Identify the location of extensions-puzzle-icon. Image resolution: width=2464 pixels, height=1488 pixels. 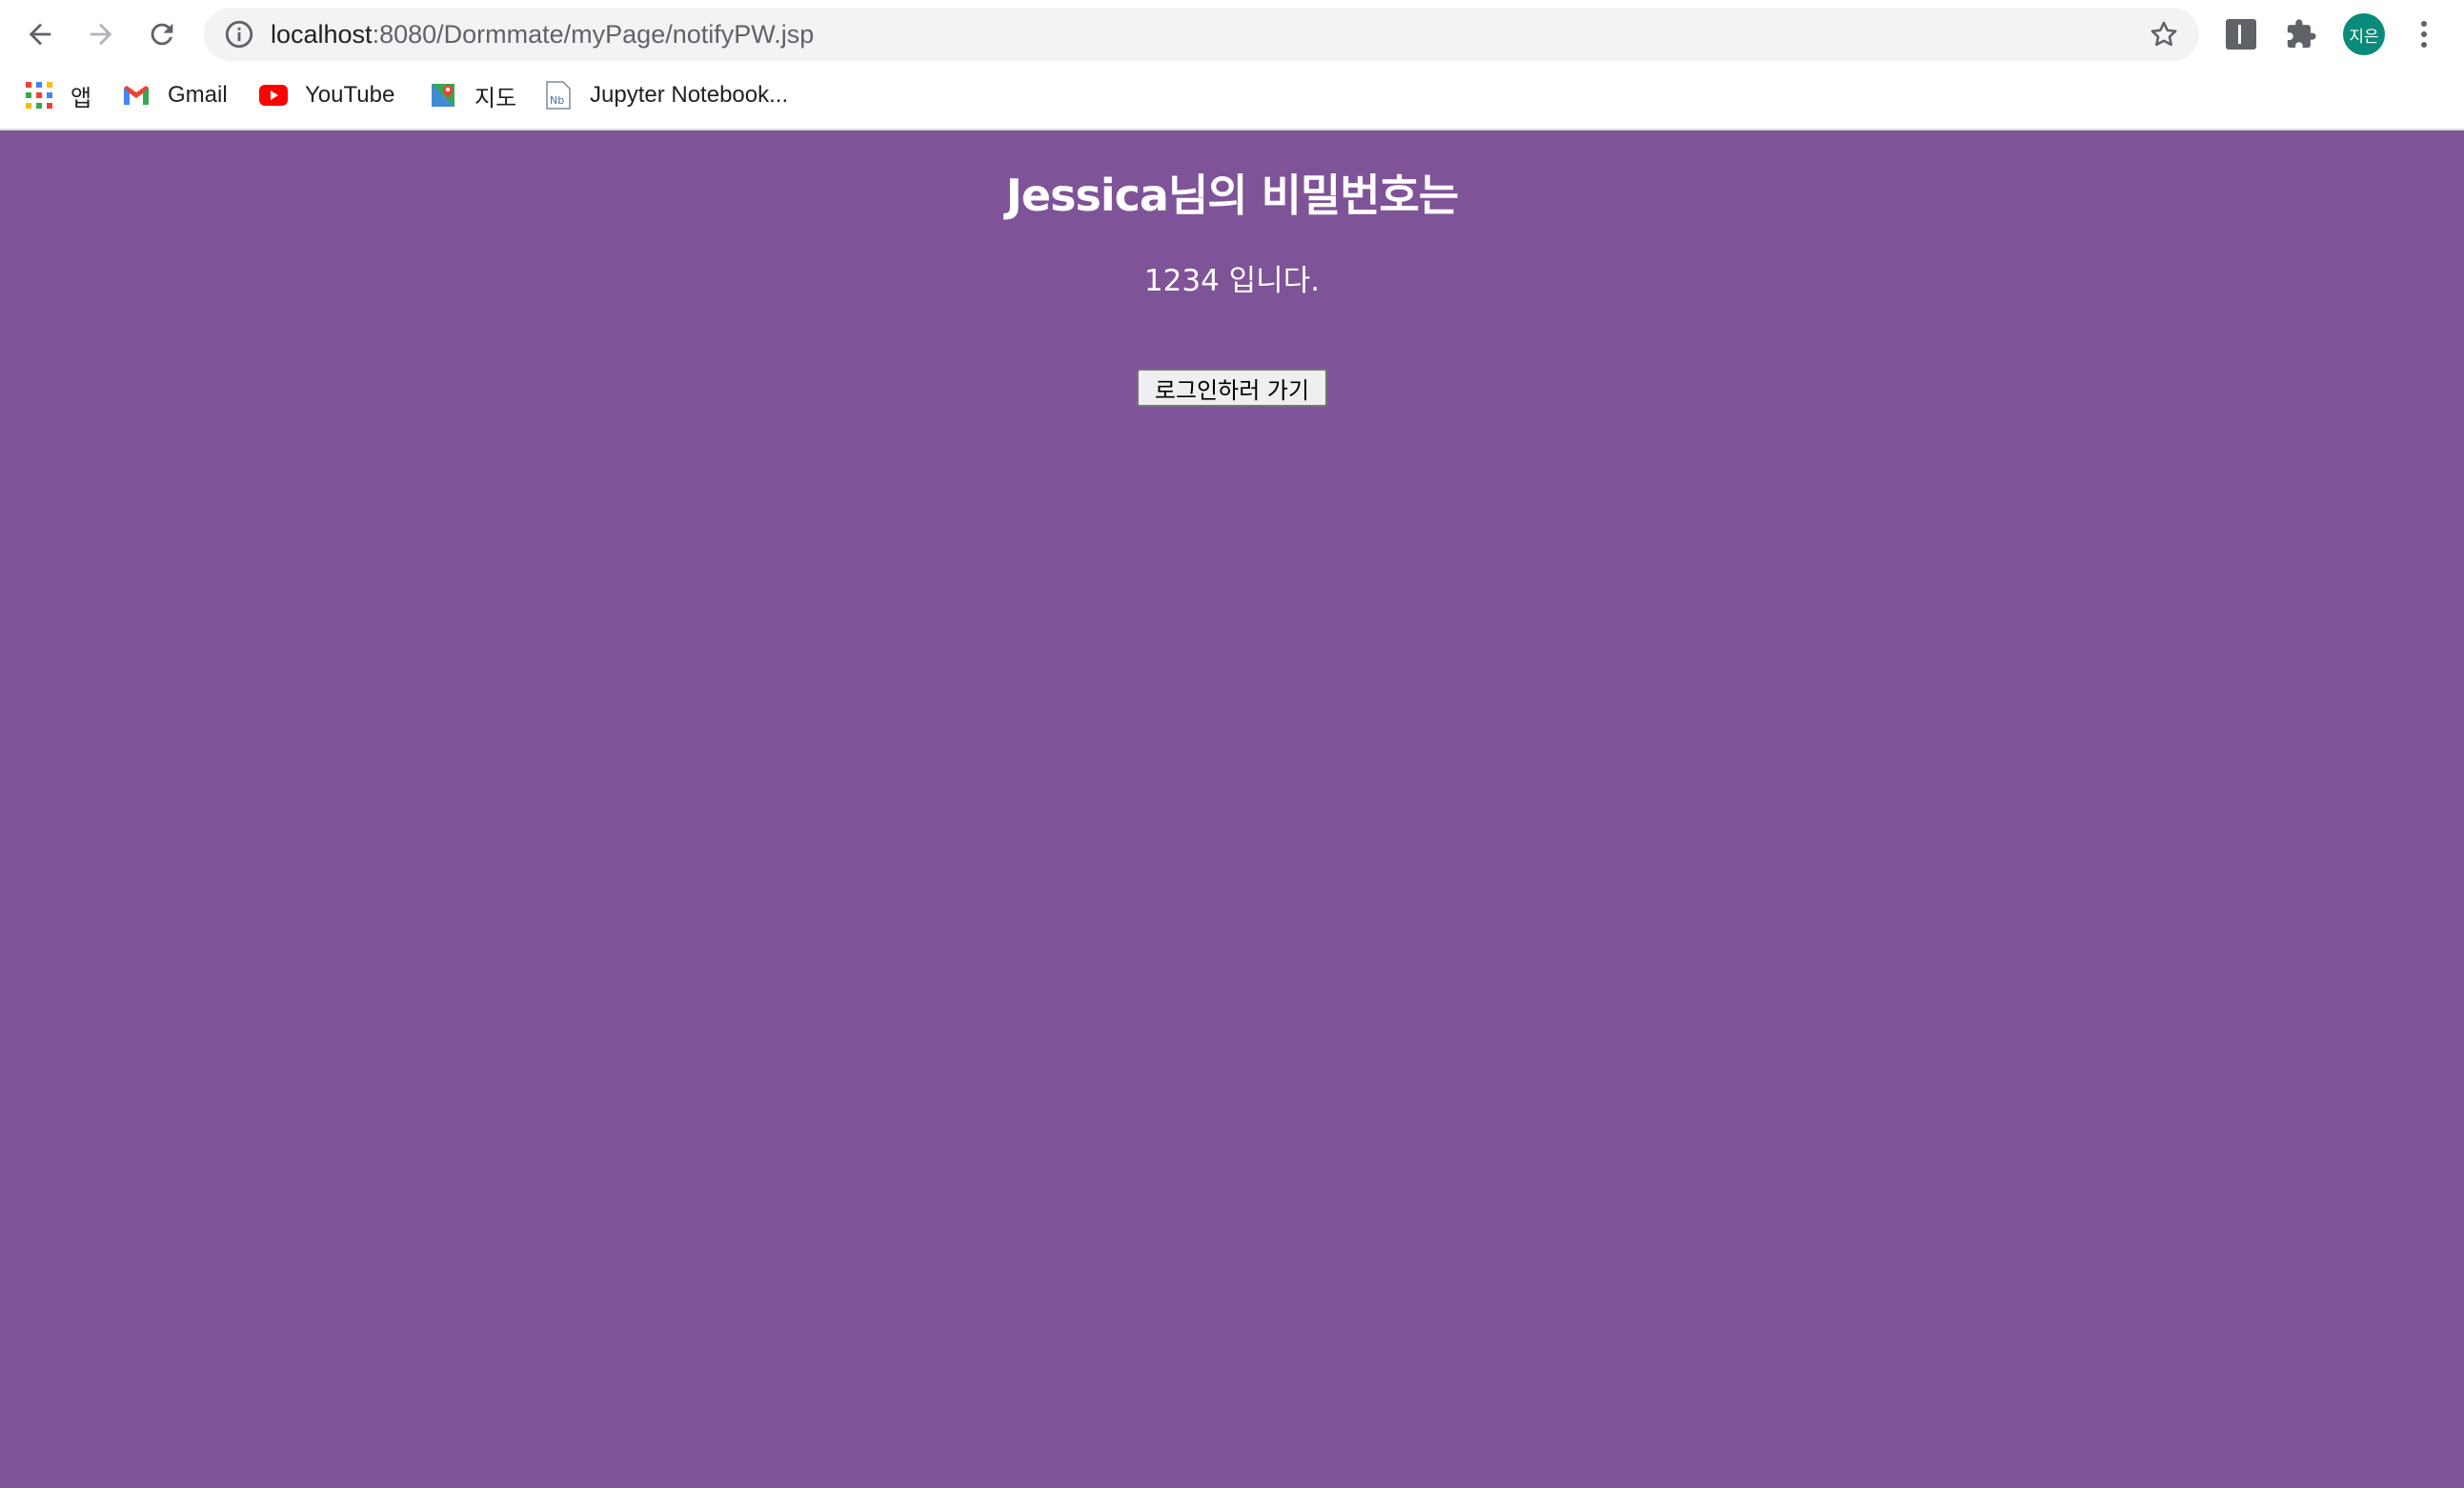
(2301, 34).